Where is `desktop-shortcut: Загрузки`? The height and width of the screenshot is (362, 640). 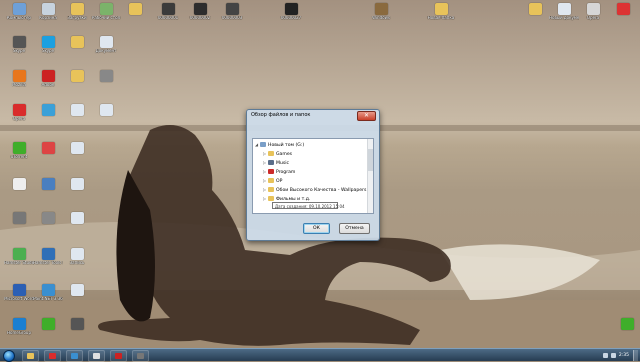 desktop-shortcut: Загрузки is located at coordinates (77, 16).